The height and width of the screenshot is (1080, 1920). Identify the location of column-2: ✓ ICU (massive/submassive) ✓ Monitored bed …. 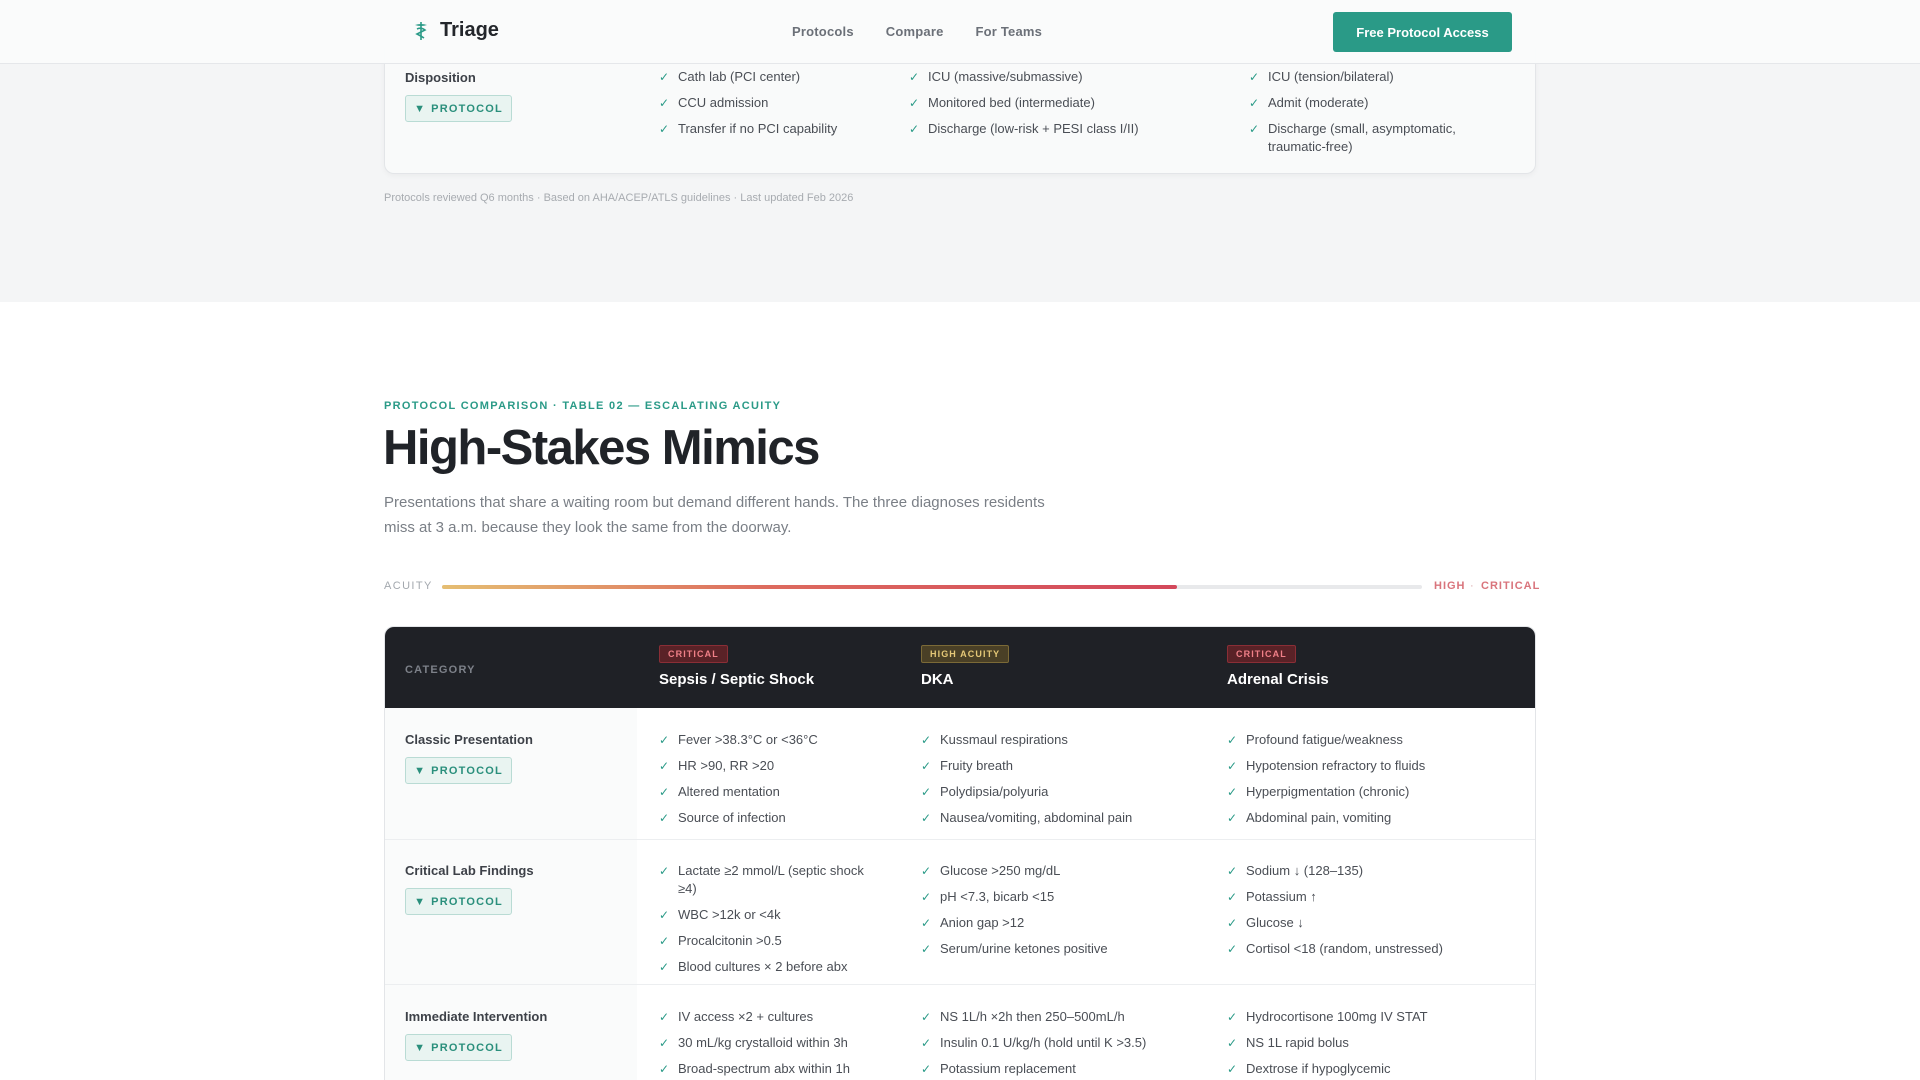
(1059, 107).